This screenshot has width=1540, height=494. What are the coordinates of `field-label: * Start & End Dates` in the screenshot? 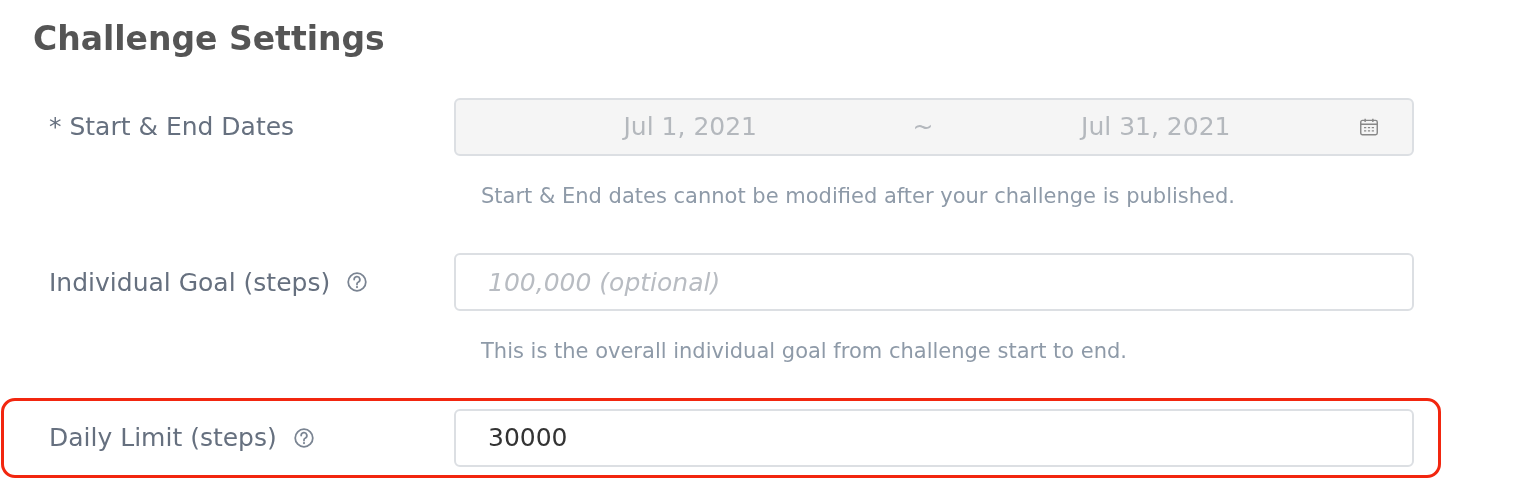 It's located at (172, 127).